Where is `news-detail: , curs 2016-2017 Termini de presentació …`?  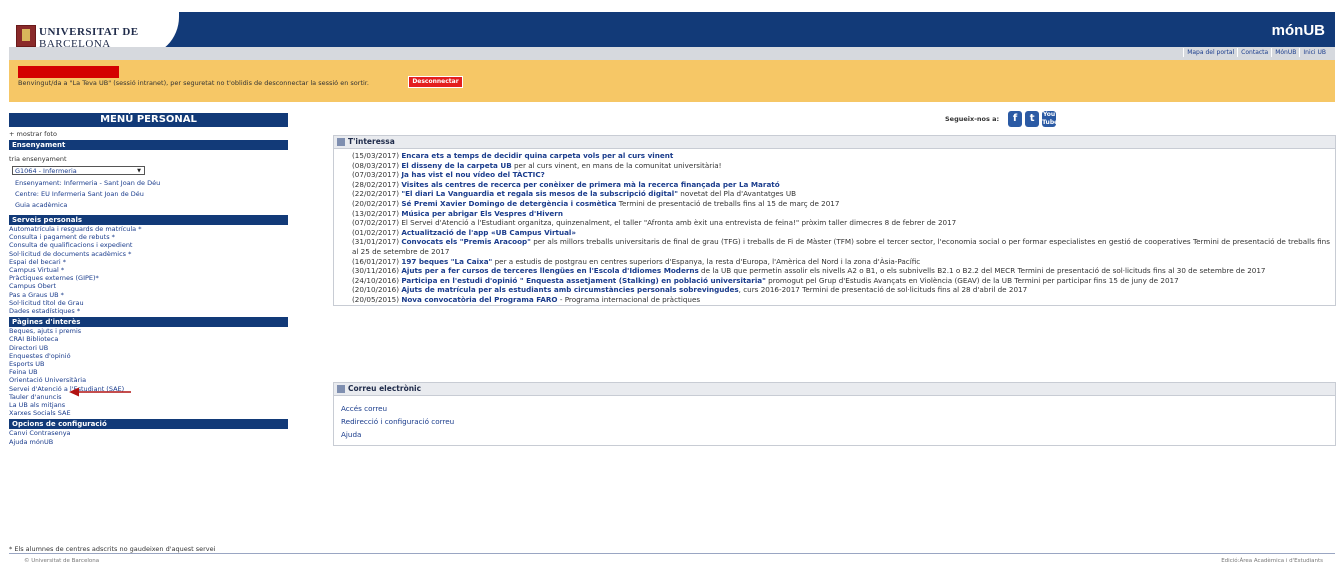
news-detail: , curs 2016-2017 Termini de presentació … is located at coordinates (883, 290).